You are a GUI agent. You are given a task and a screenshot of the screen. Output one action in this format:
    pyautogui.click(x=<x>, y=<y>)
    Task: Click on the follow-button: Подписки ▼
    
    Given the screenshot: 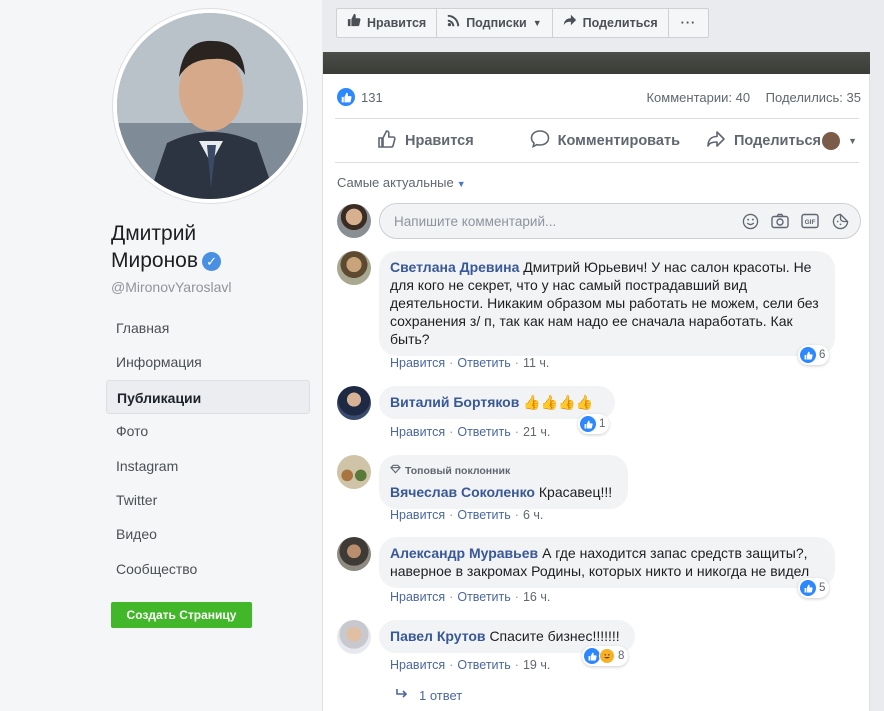 What is the action you would take?
    pyautogui.click(x=495, y=23)
    